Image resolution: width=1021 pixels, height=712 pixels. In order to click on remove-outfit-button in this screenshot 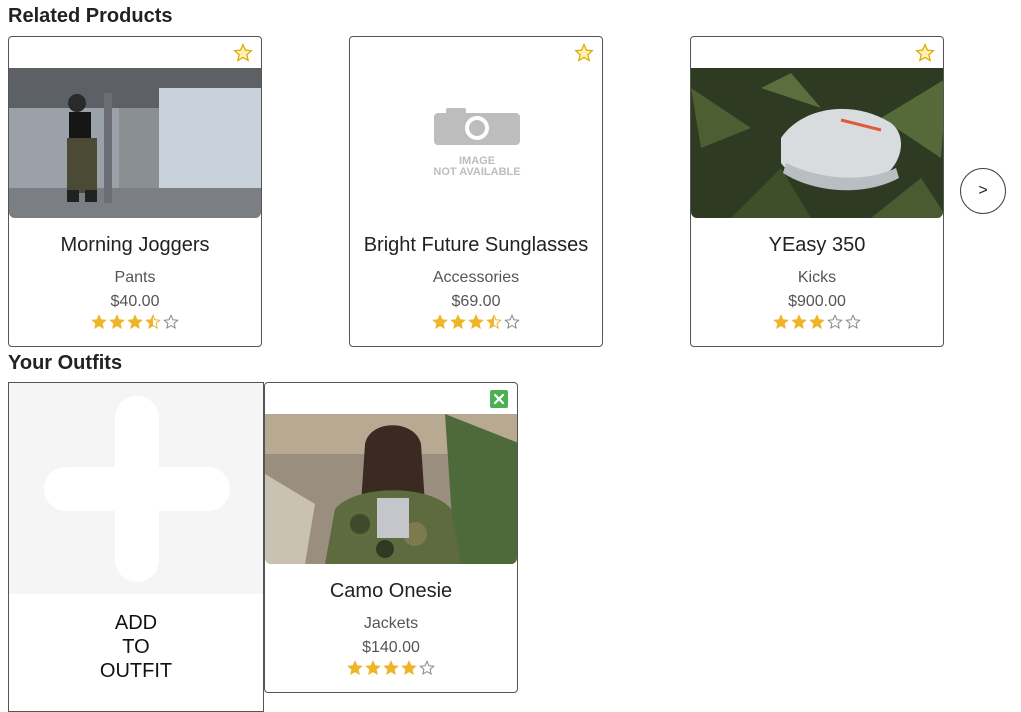, I will do `click(499, 399)`.